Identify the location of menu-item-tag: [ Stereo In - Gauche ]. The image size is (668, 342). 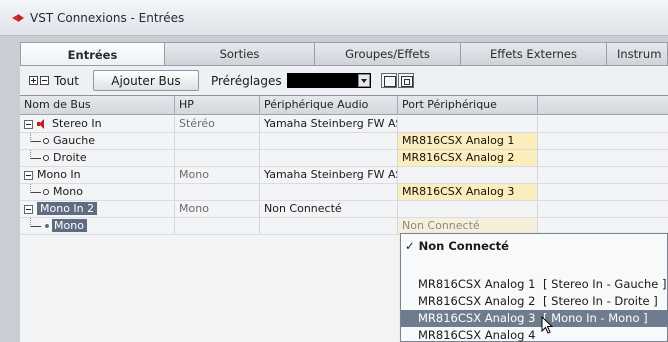
(605, 284).